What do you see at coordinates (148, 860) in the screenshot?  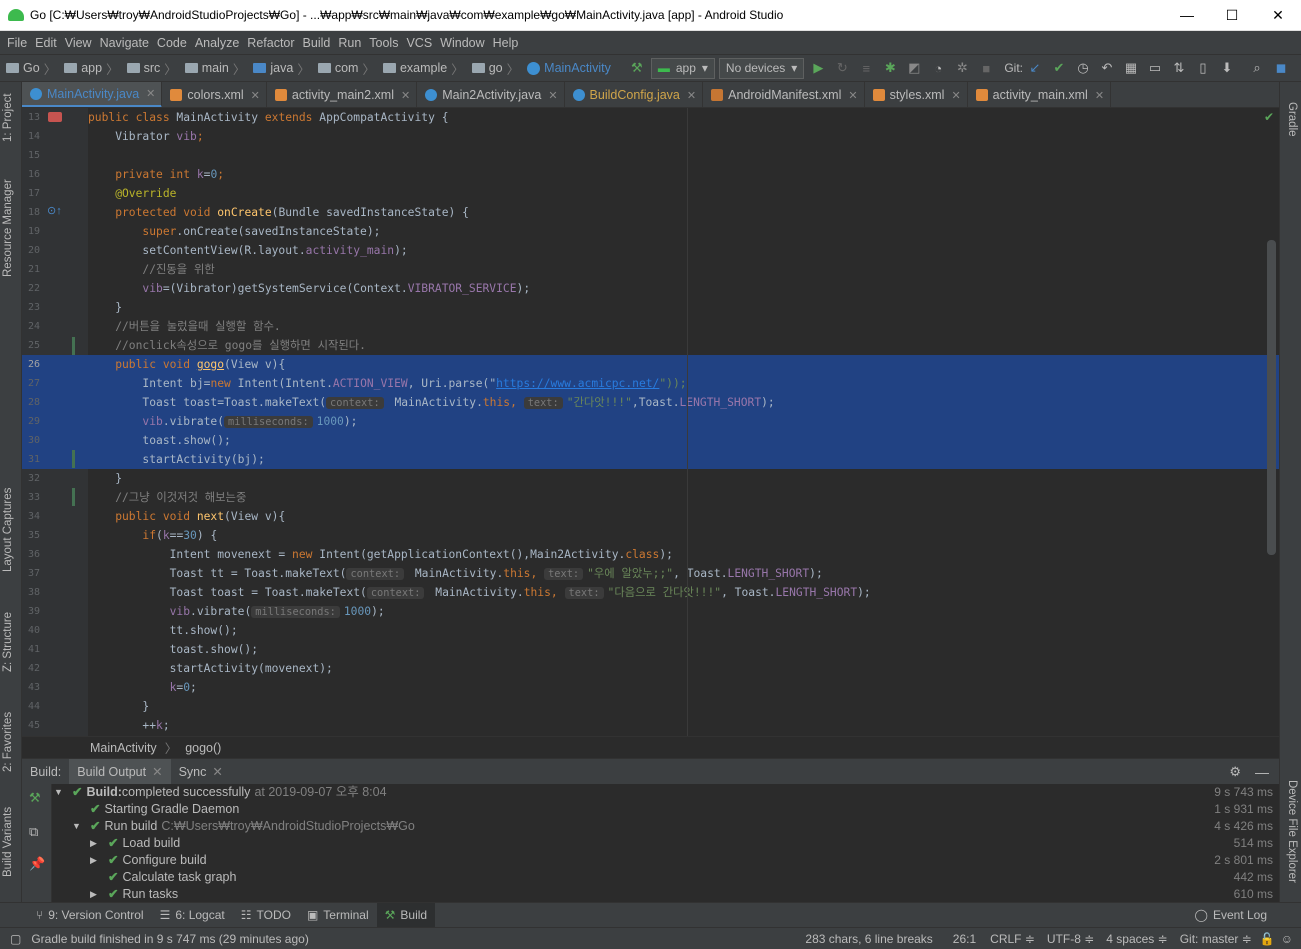 I see `build-row: ▶ ✔ Configure build` at bounding box center [148, 860].